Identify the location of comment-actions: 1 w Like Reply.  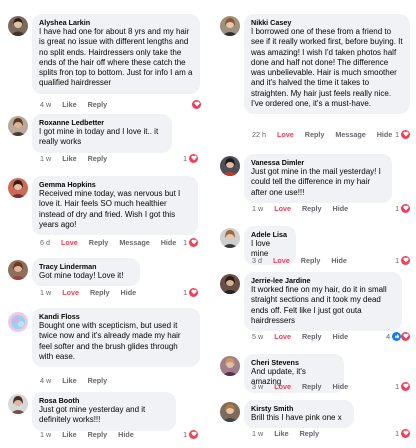
(79, 158).